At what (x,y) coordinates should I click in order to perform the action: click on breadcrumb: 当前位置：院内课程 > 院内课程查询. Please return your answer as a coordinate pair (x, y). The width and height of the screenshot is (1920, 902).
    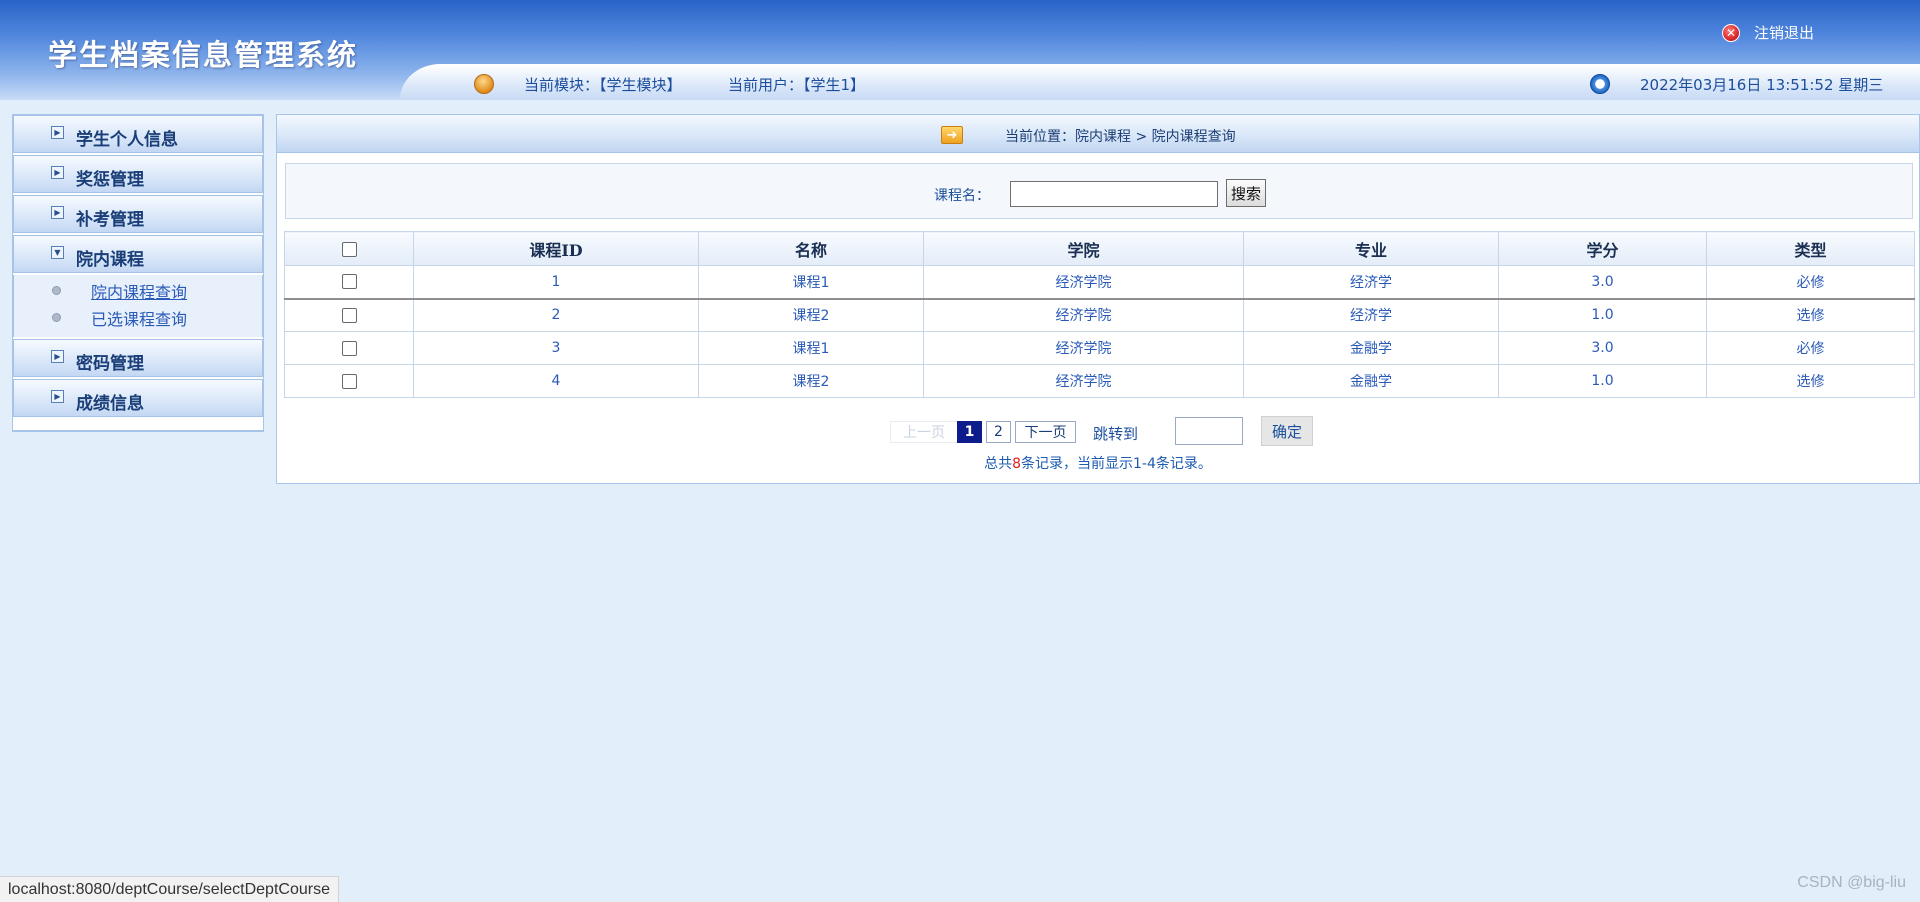
    Looking at the image, I should click on (1120, 137).